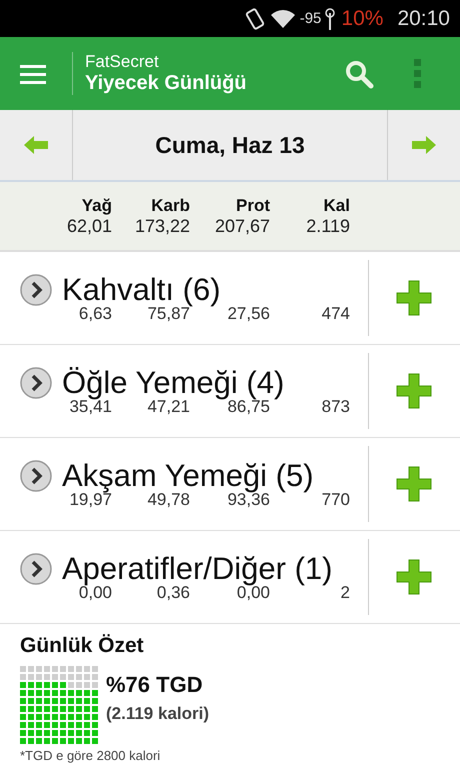  What do you see at coordinates (162, 226) in the screenshot?
I see `total-value: 173,22` at bounding box center [162, 226].